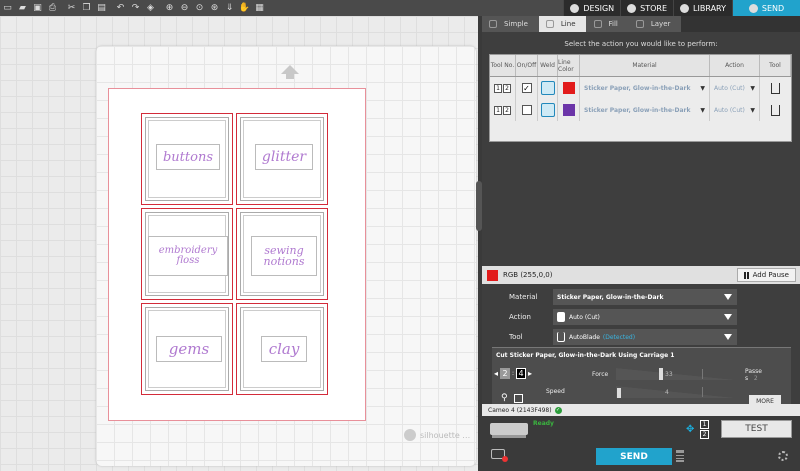  What do you see at coordinates (704, 434) in the screenshot?
I see `carriage-2: 2` at bounding box center [704, 434].